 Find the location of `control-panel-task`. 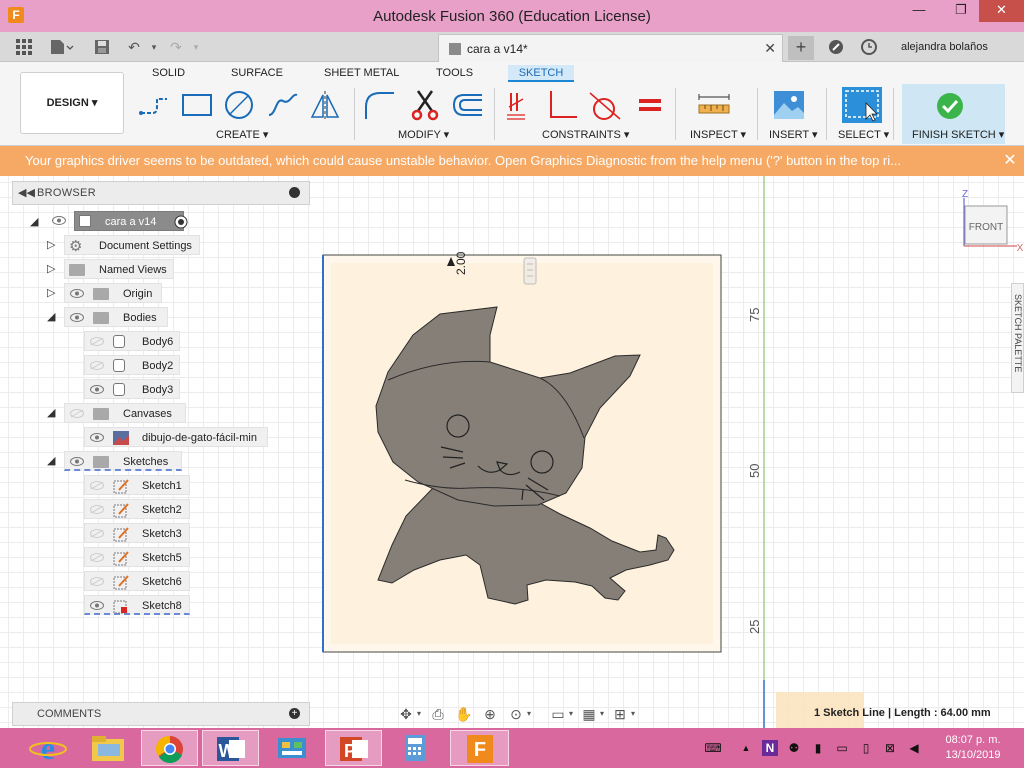

control-panel-task is located at coordinates (292, 748).